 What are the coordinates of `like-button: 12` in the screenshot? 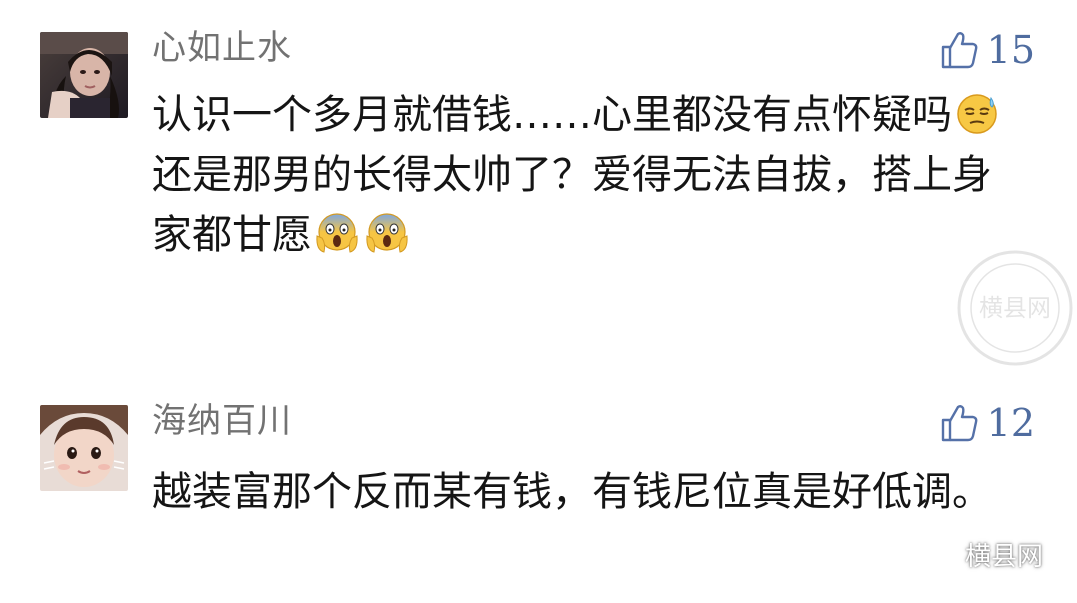 It's located at (987, 423).